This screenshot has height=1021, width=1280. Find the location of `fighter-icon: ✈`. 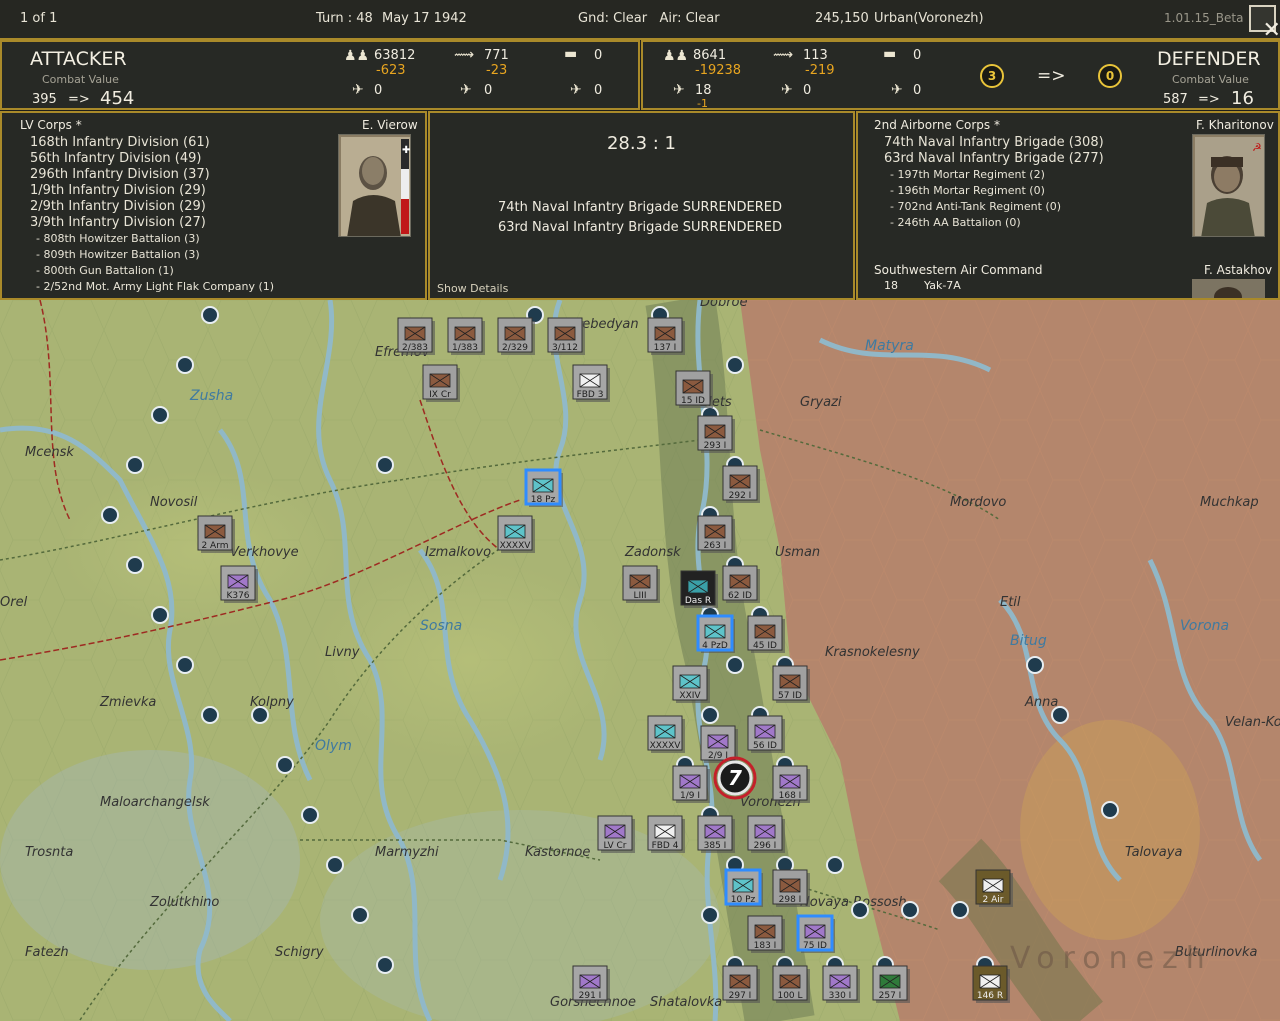

fighter-icon: ✈ is located at coordinates (358, 90).